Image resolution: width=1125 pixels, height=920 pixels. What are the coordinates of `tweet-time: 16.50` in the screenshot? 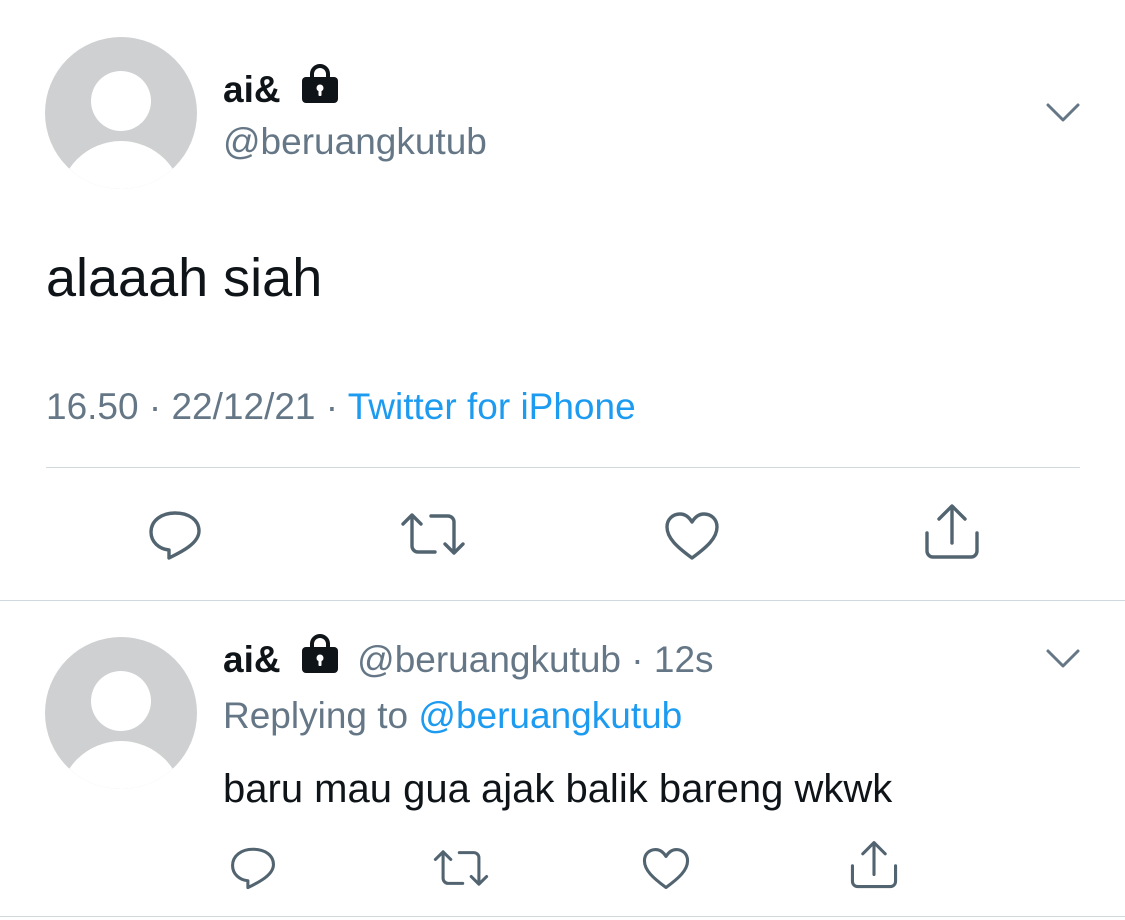 It's located at (92, 406).